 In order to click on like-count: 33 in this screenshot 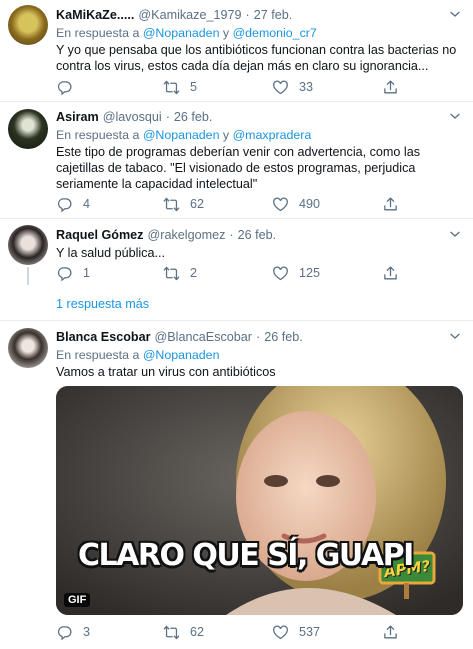, I will do `click(306, 87)`.